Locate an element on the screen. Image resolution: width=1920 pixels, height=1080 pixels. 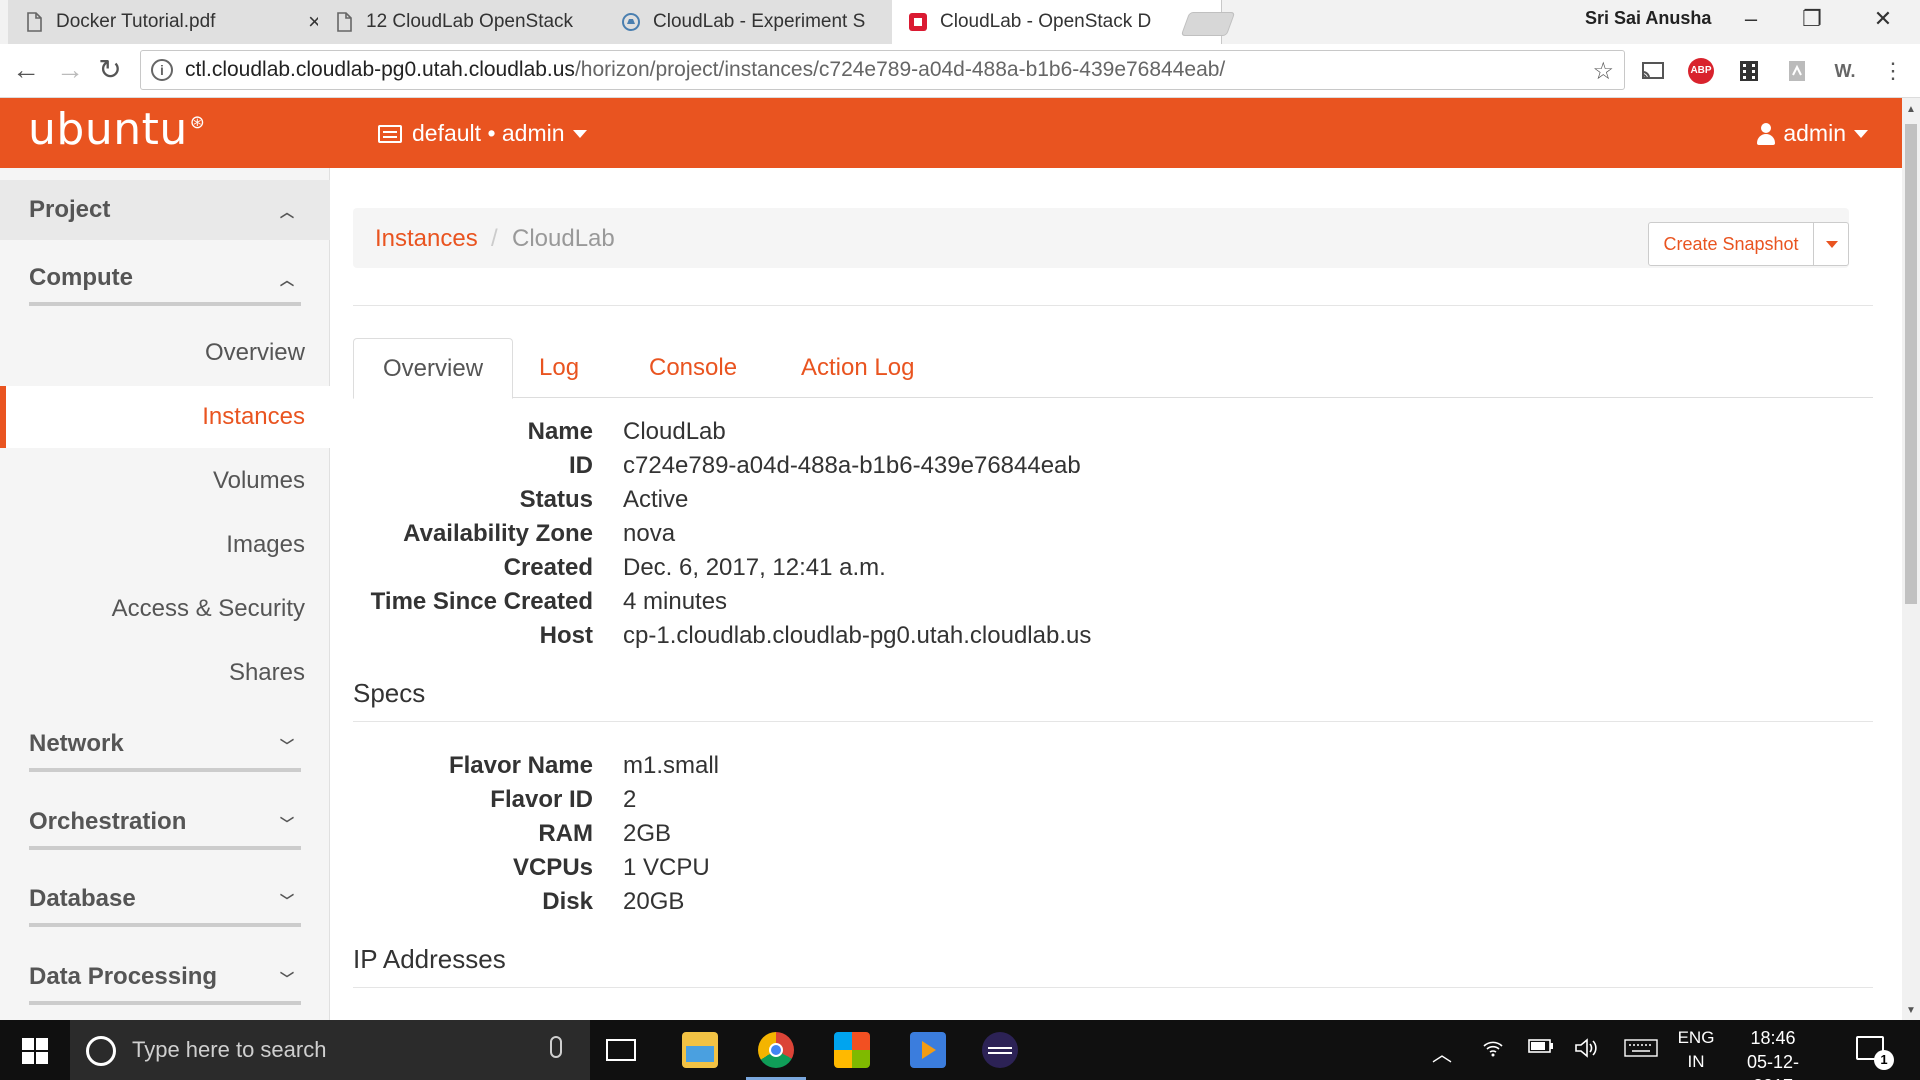
media-player-icon is located at coordinates (928, 1050).